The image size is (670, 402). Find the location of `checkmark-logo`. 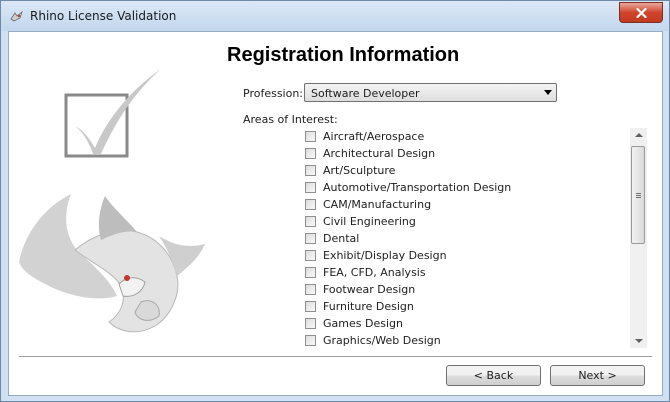

checkmark-logo is located at coordinates (112, 113).